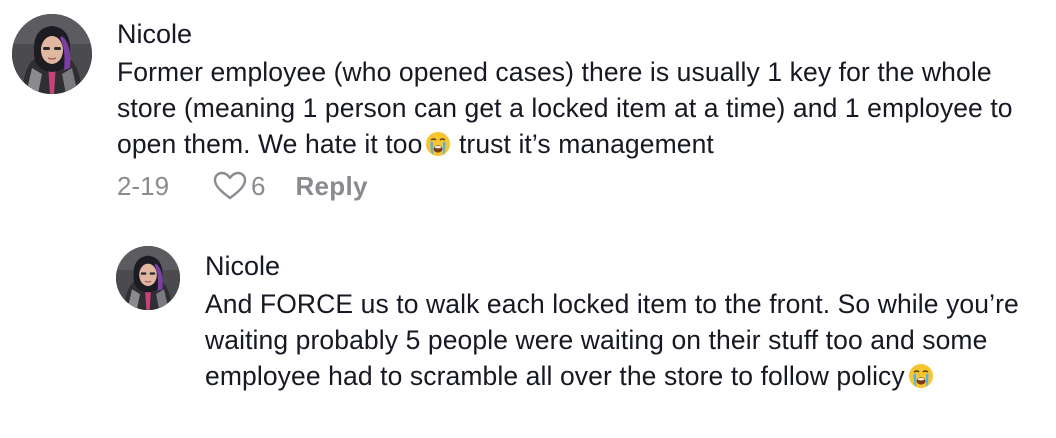 Image resolution: width=1056 pixels, height=438 pixels. I want to click on comment-meta: 2-19 6 Reply, so click(582, 186).